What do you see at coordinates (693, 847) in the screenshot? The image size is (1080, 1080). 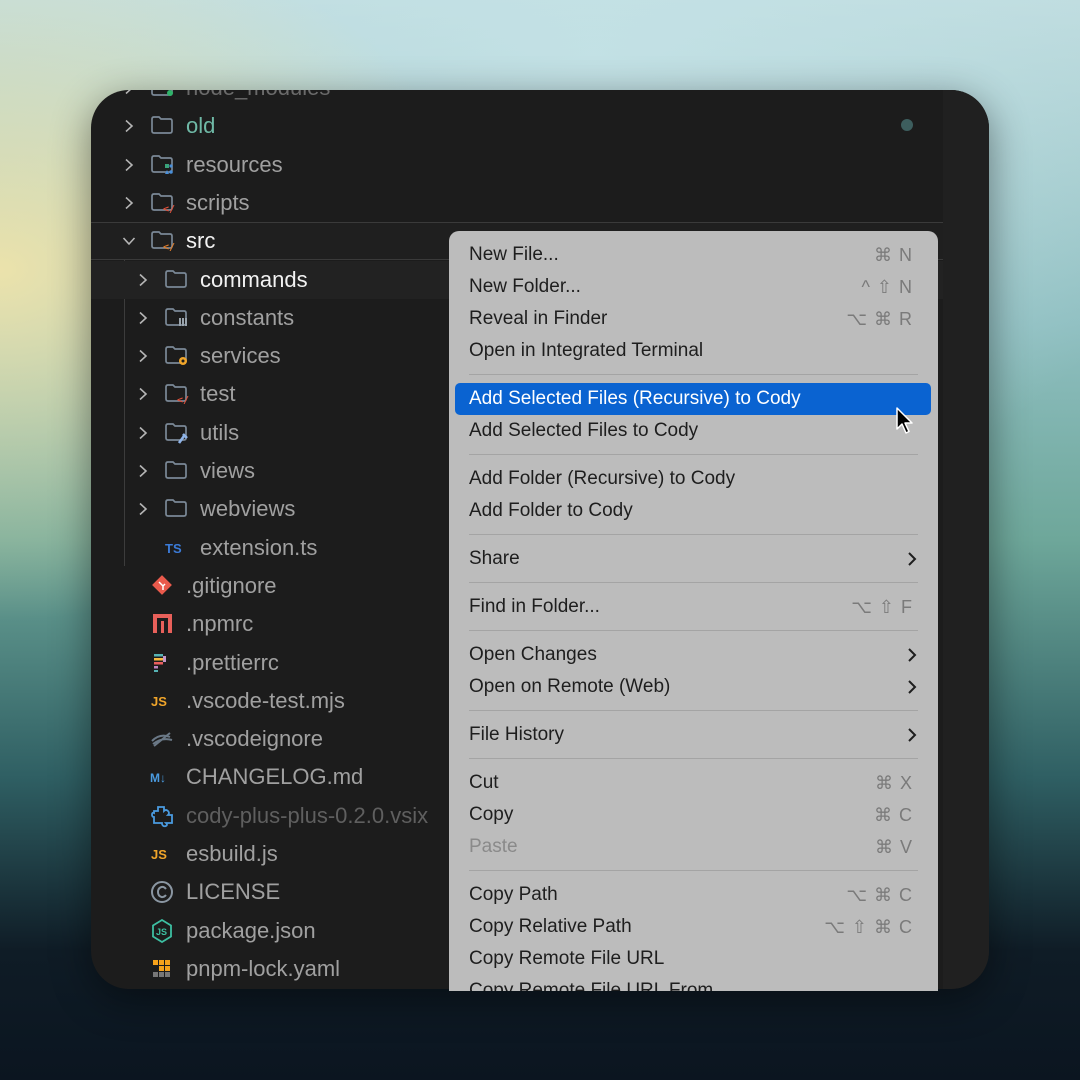 I see `menu-item-paste: Paste ⌘ V` at bounding box center [693, 847].